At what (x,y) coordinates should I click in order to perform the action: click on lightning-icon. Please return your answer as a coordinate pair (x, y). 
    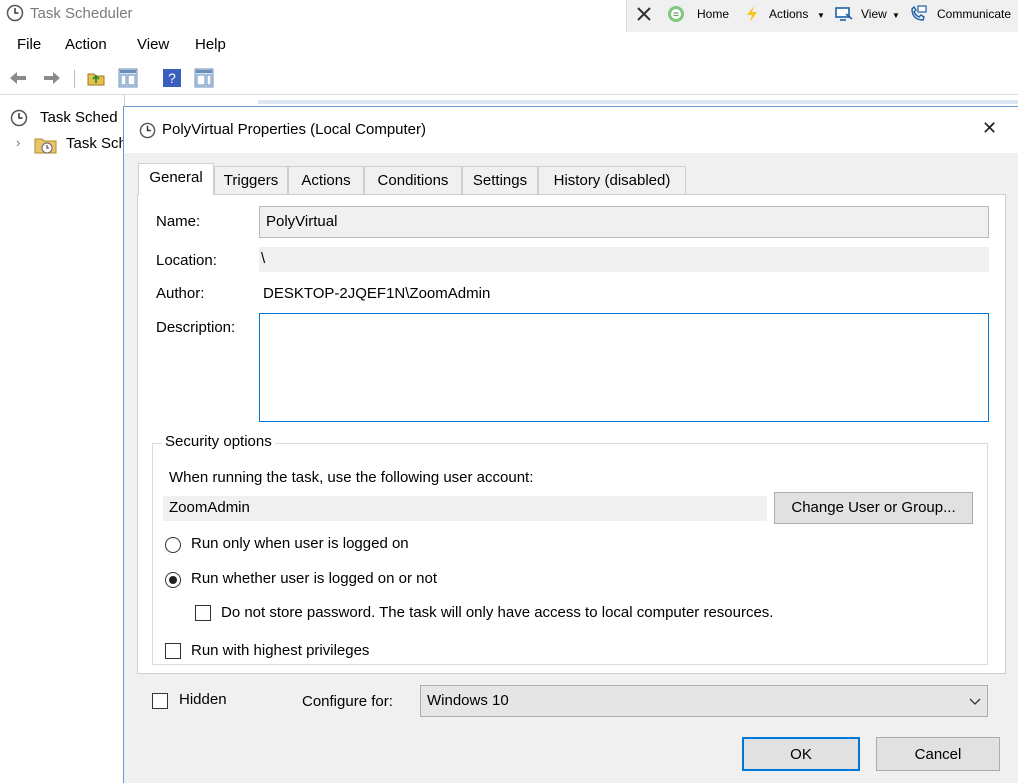
    Looking at the image, I should click on (752, 14).